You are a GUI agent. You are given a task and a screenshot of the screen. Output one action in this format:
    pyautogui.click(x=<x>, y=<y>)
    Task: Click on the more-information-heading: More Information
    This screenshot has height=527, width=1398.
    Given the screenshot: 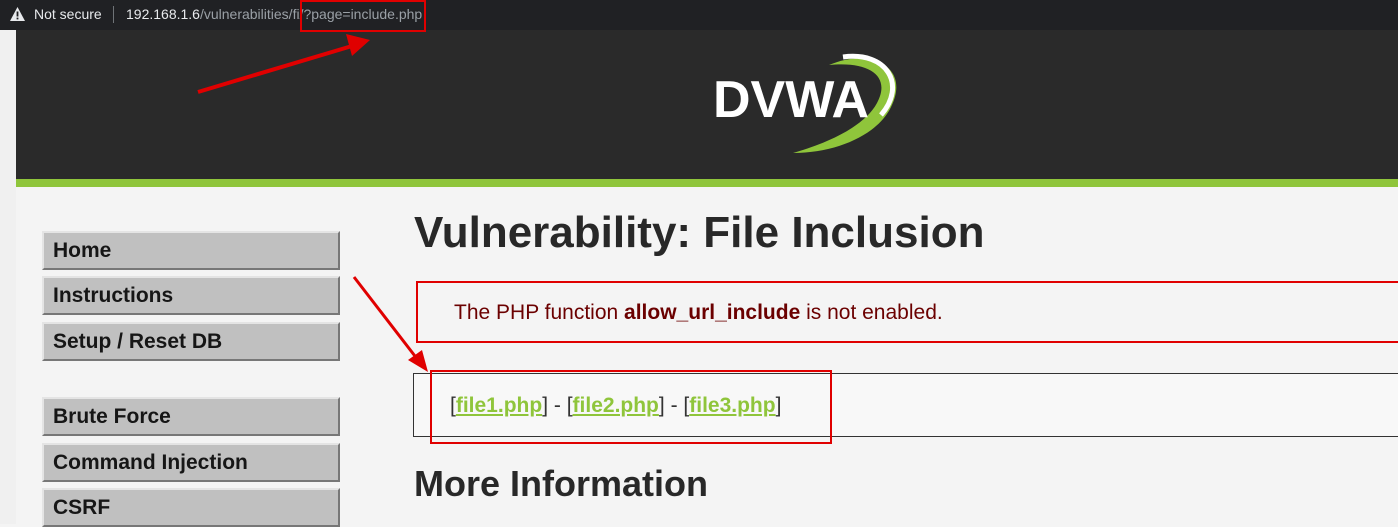 What is the action you would take?
    pyautogui.click(x=561, y=483)
    